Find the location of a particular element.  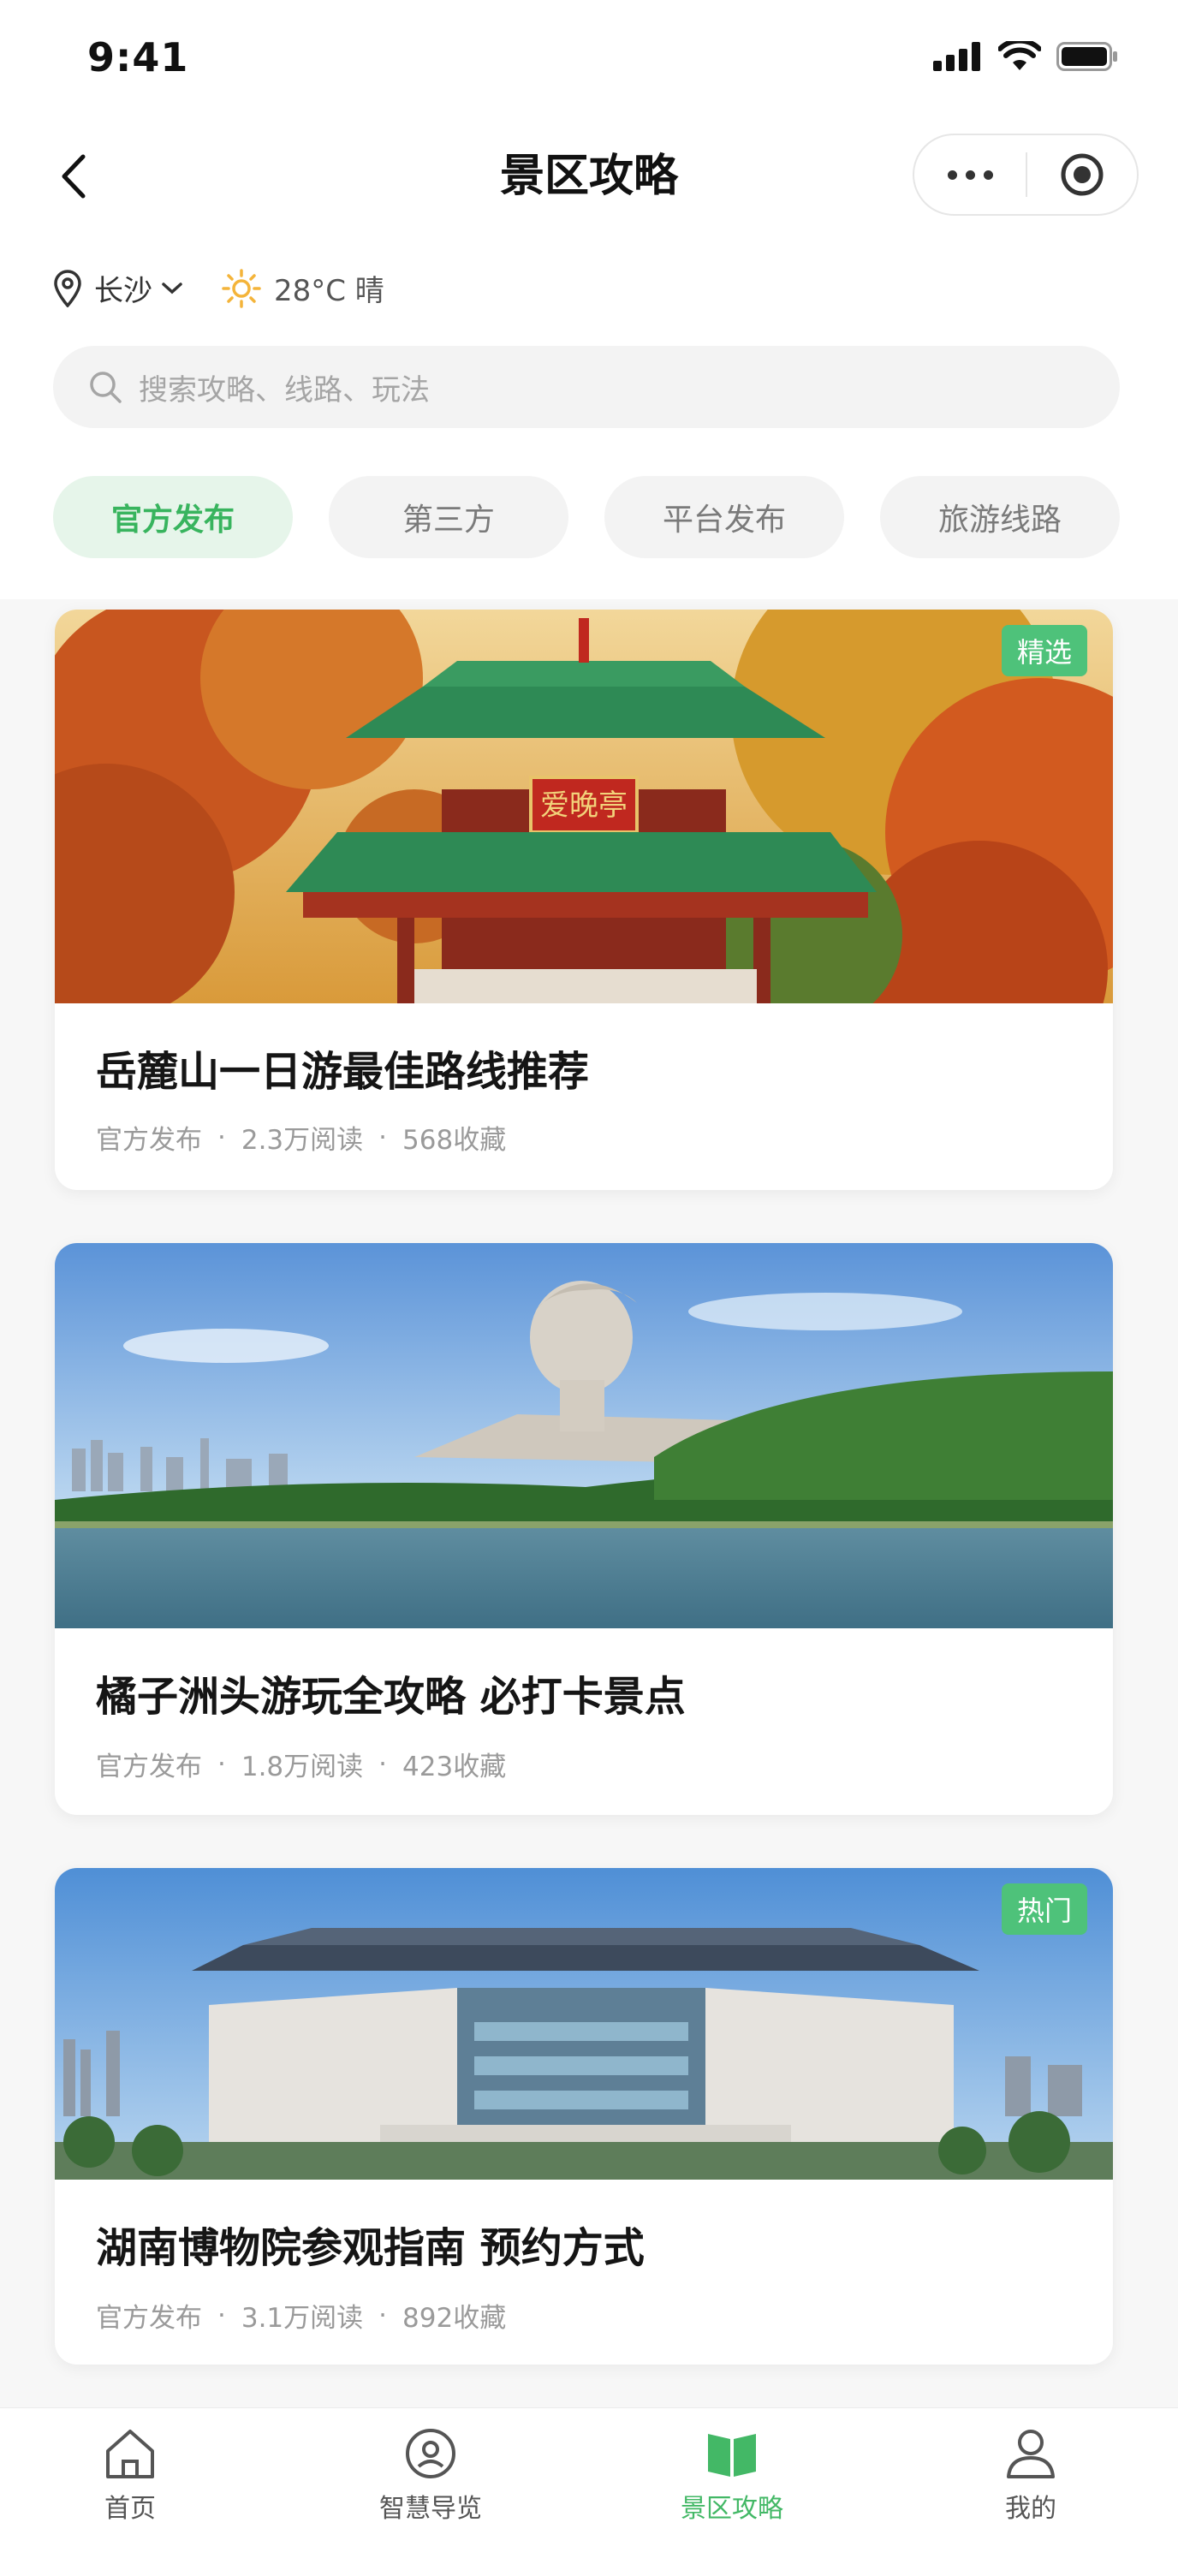

hot-badge: 热门 is located at coordinates (1044, 1909).